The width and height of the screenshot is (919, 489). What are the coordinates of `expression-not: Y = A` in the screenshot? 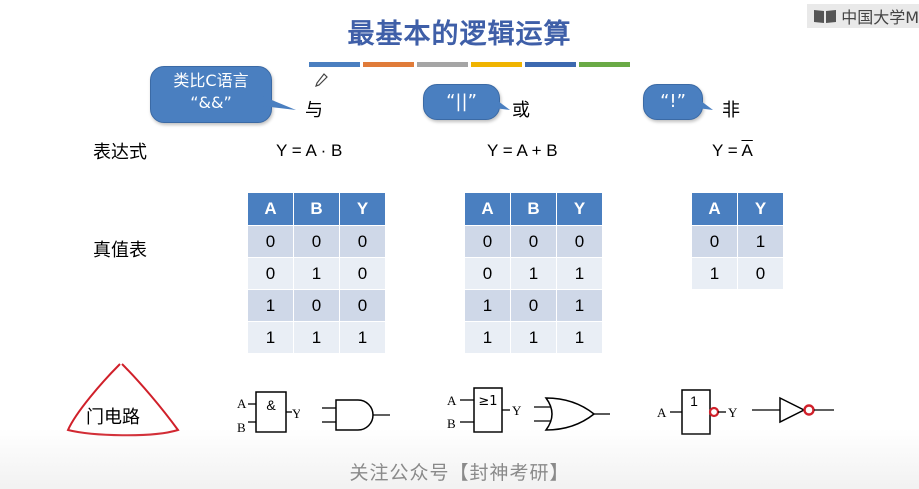 It's located at (732, 151).